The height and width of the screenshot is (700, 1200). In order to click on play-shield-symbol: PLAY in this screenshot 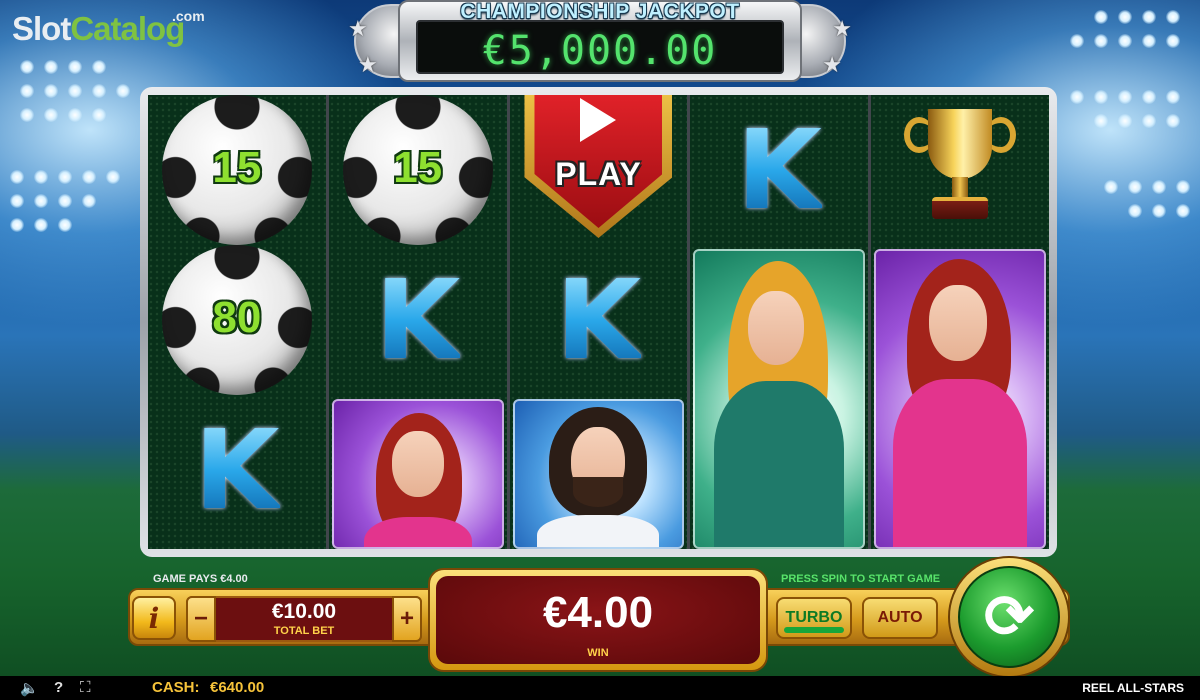, I will do `click(599, 170)`.